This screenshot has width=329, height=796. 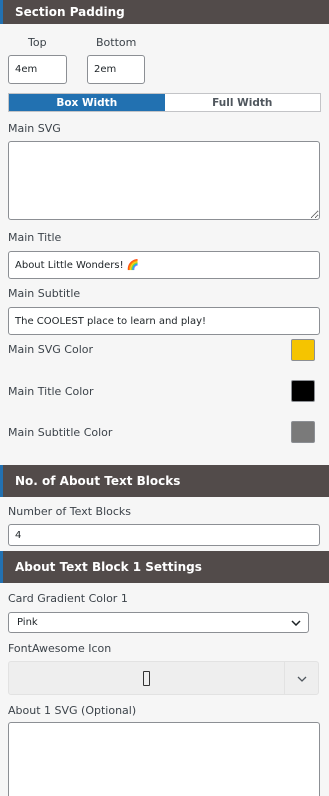 What do you see at coordinates (164, 180) in the screenshot?
I see `main-svg-textarea` at bounding box center [164, 180].